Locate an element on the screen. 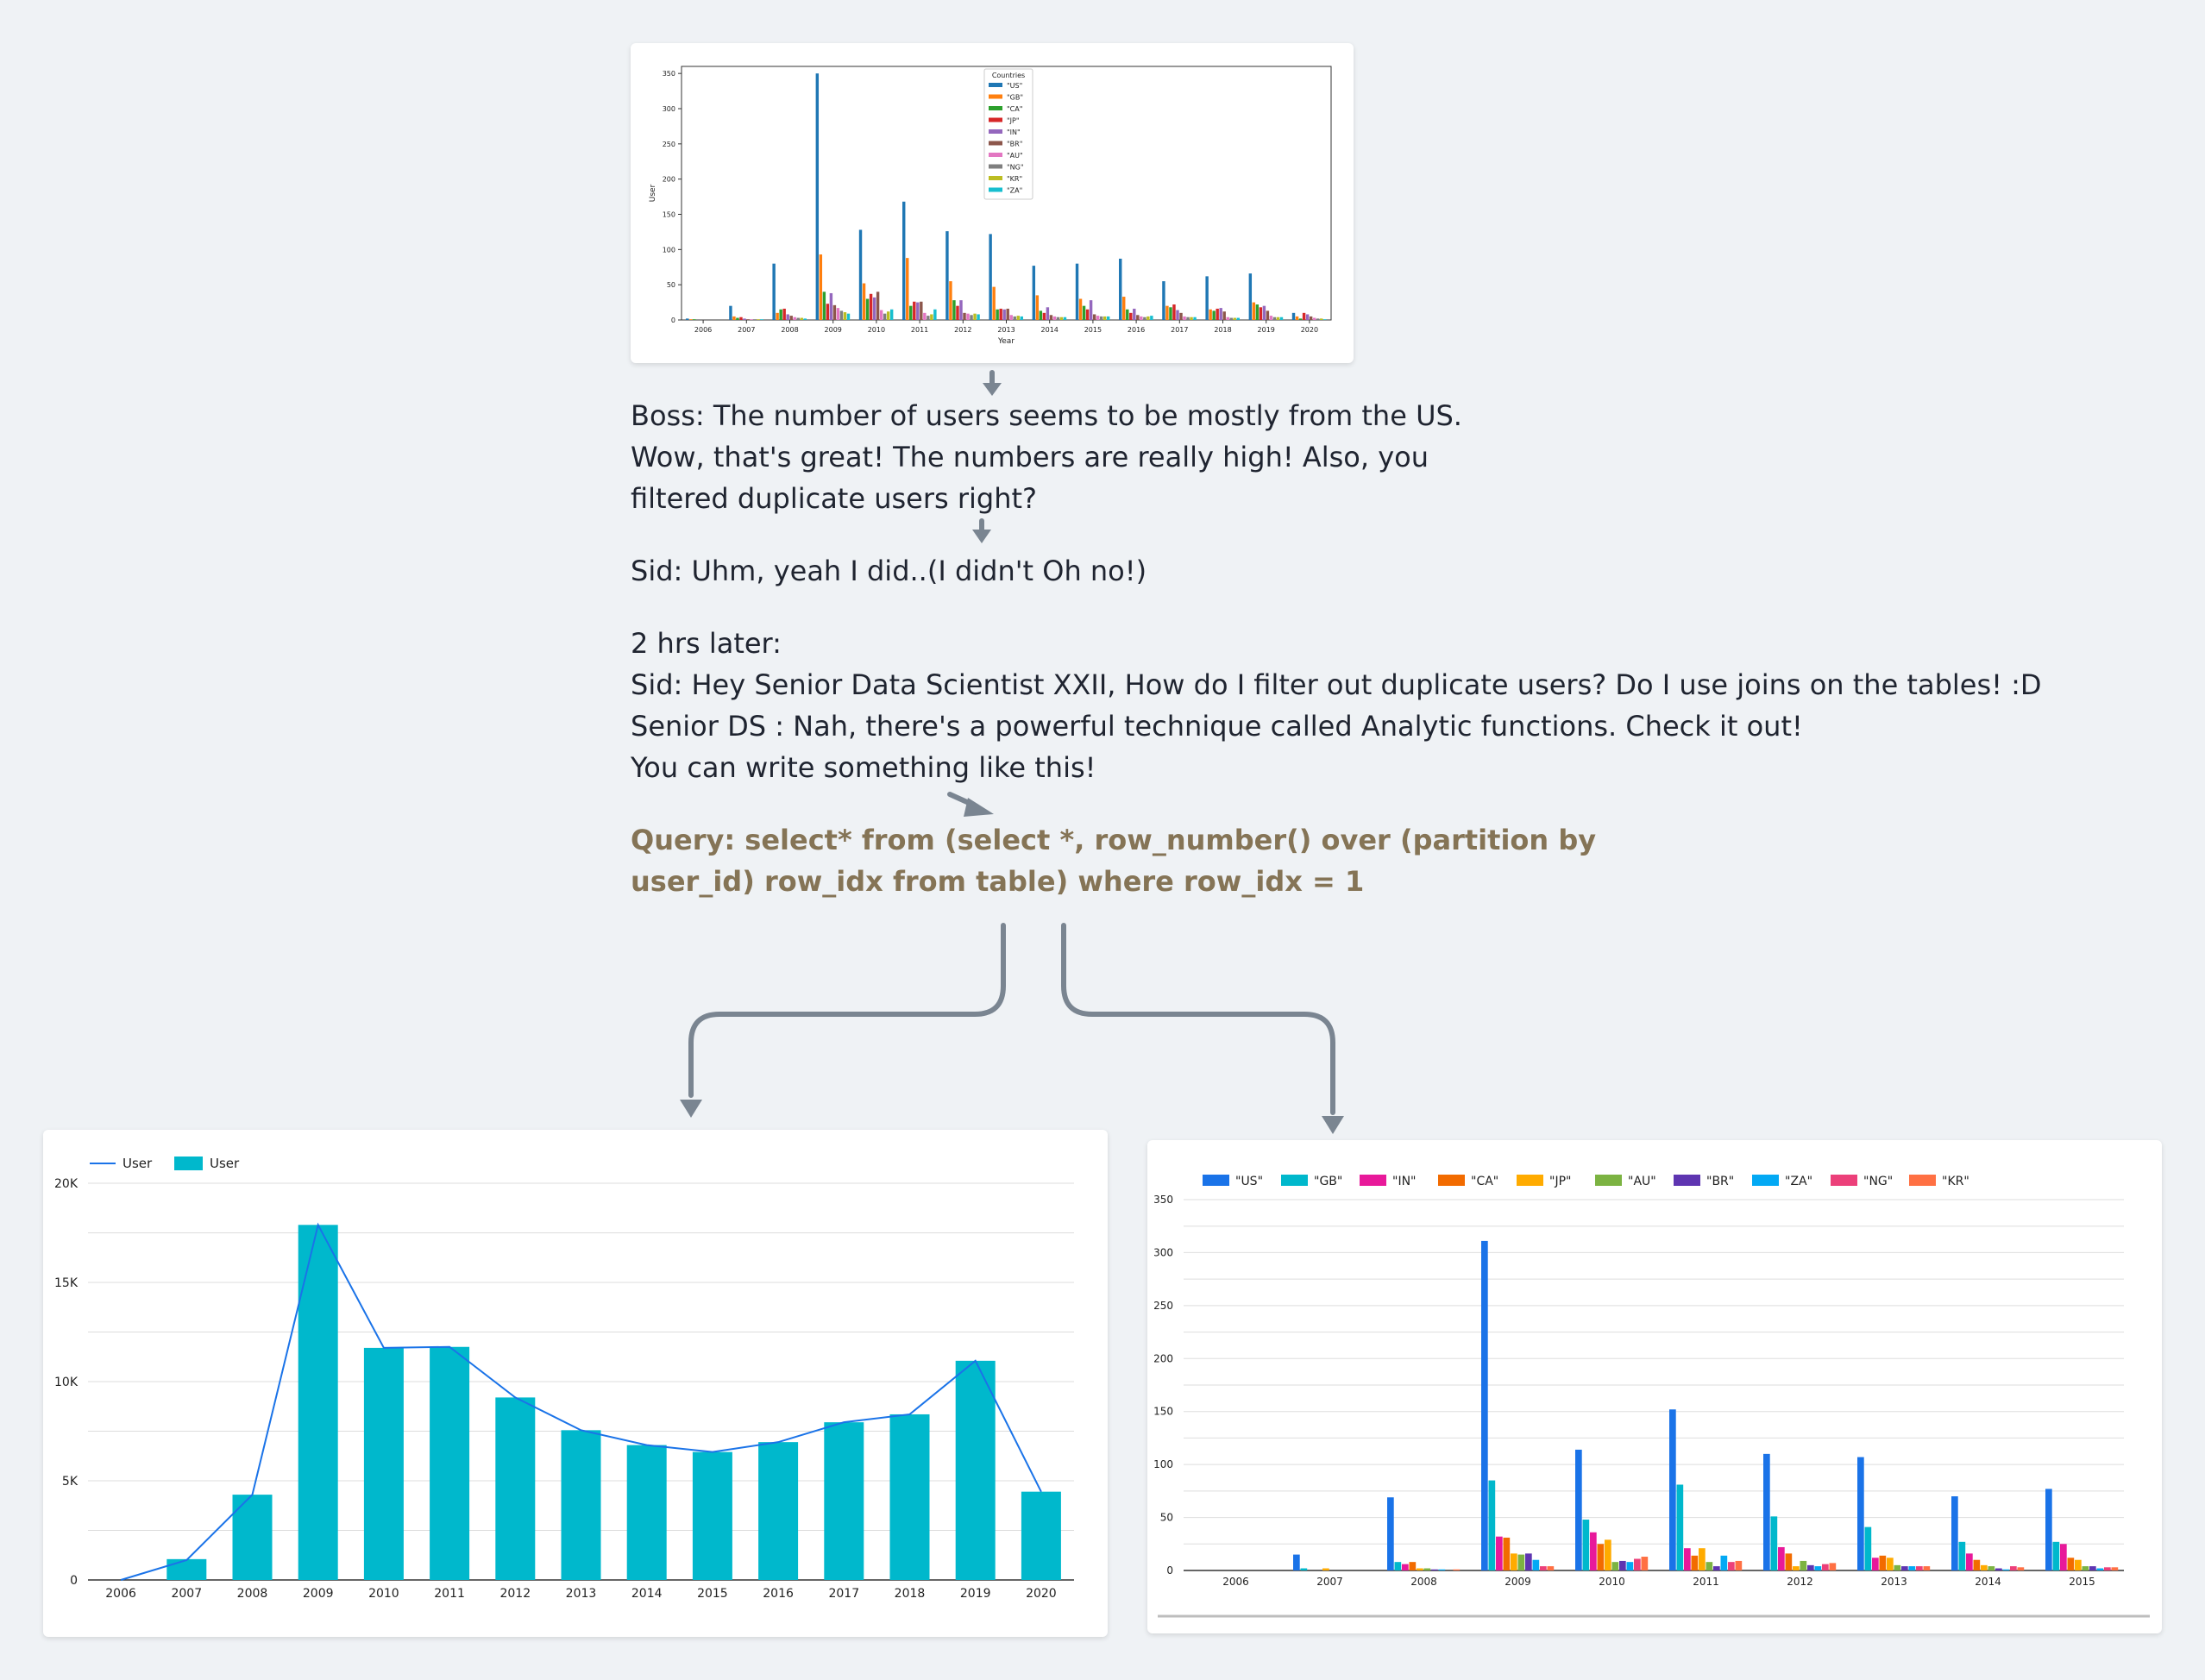 The height and width of the screenshot is (1680, 2205). y-tick-label: 350 is located at coordinates (1163, 1200).